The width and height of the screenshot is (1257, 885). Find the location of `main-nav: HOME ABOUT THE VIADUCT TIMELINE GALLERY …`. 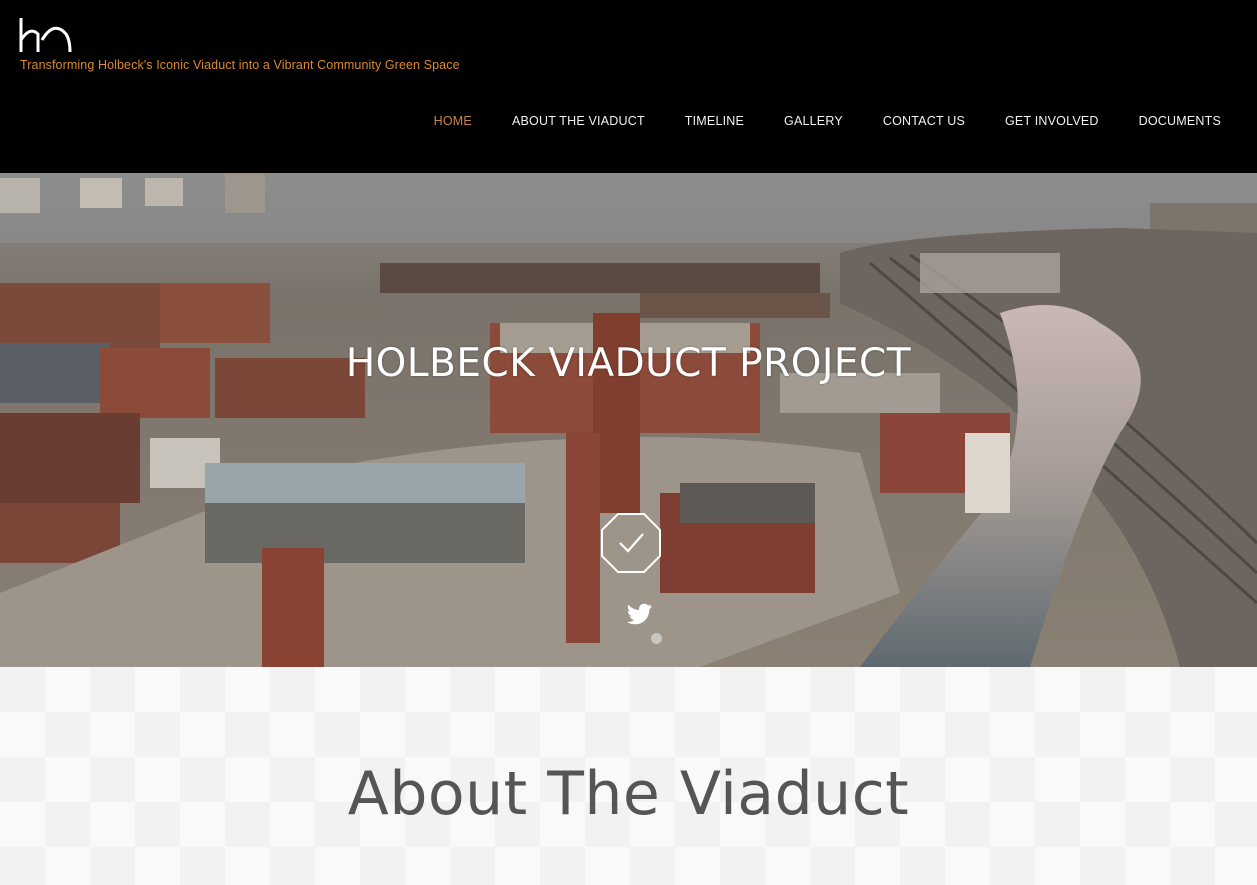

main-nav: HOME ABOUT THE VIADUCT TIMELINE GALLERY … is located at coordinates (827, 121).